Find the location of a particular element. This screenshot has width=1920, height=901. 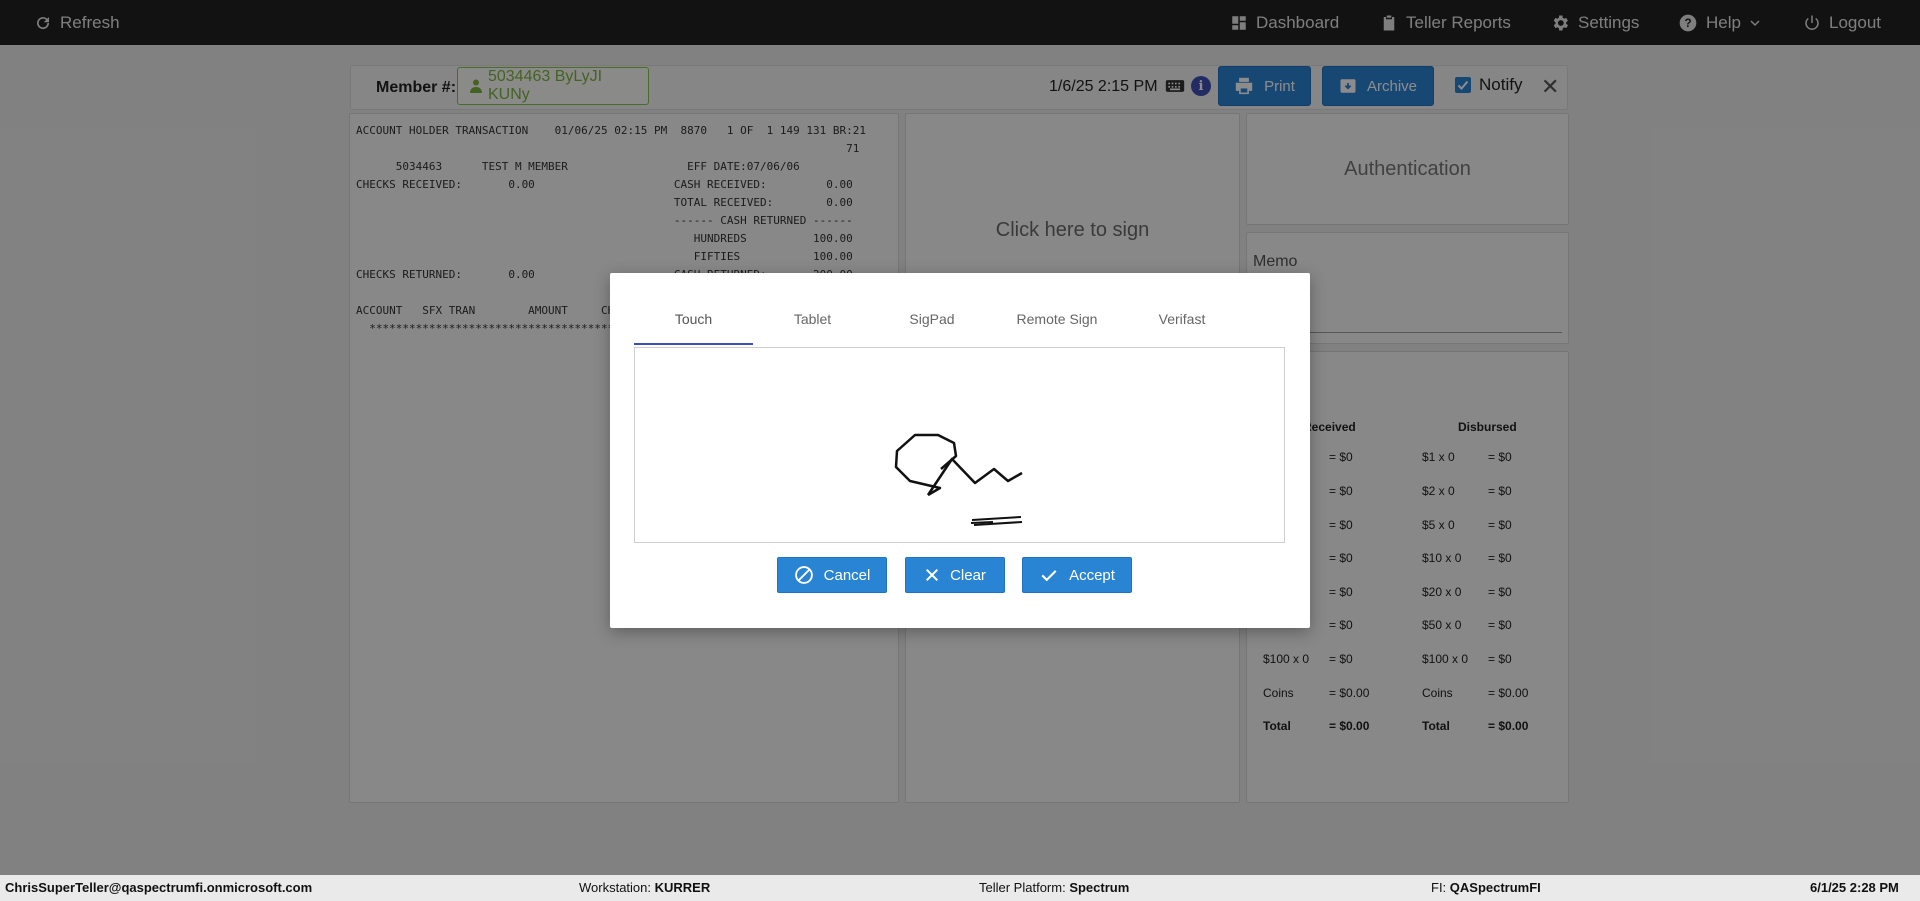

footer-date: 6/1/25 2:28 PM is located at coordinates (1854, 887).